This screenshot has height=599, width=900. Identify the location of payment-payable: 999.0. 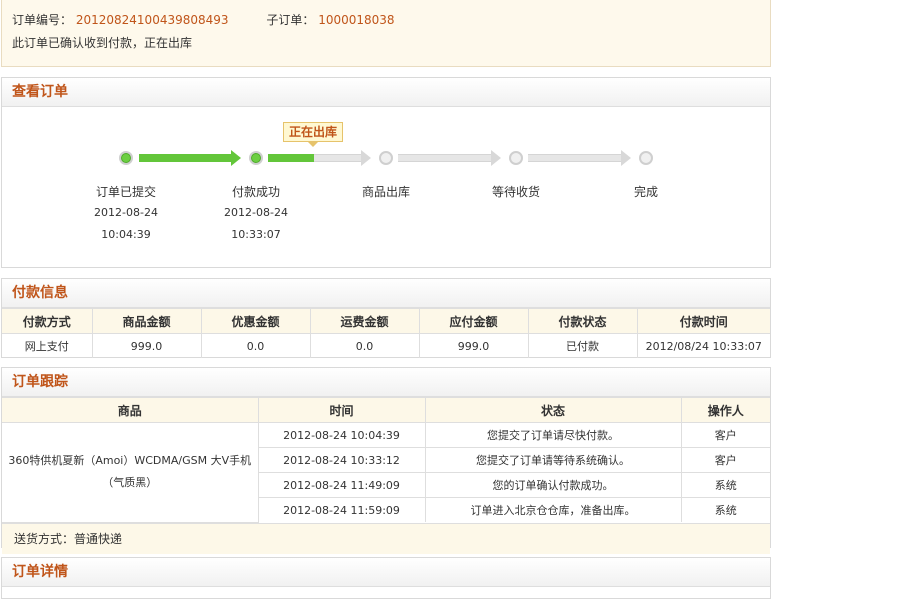
(473, 345).